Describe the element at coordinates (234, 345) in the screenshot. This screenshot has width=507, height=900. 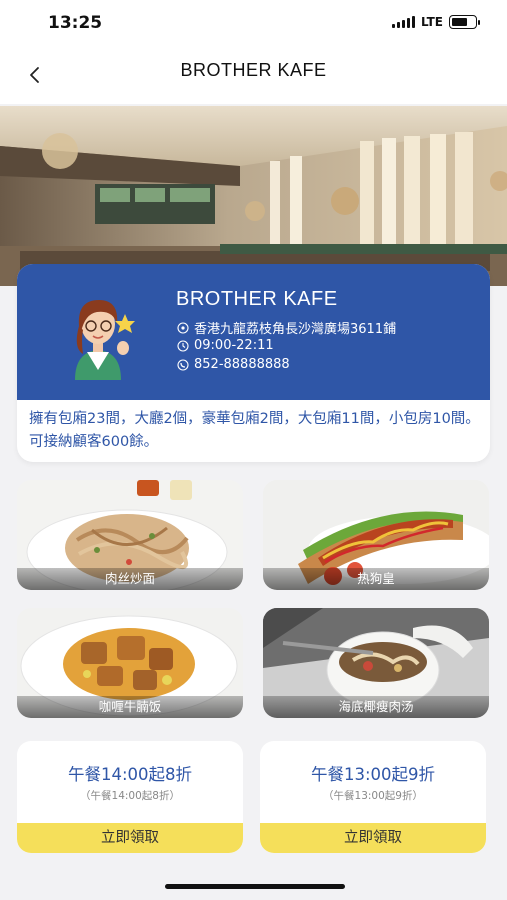
I see `store-hours-text: 09:00-22:11` at that location.